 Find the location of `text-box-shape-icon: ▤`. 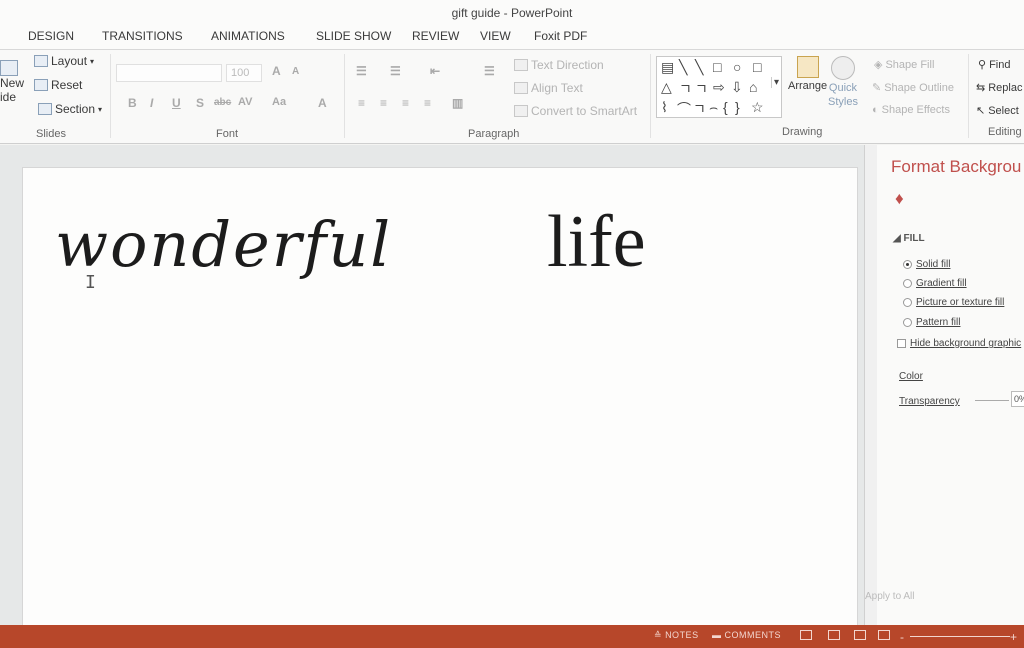

text-box-shape-icon: ▤ is located at coordinates (667, 67).